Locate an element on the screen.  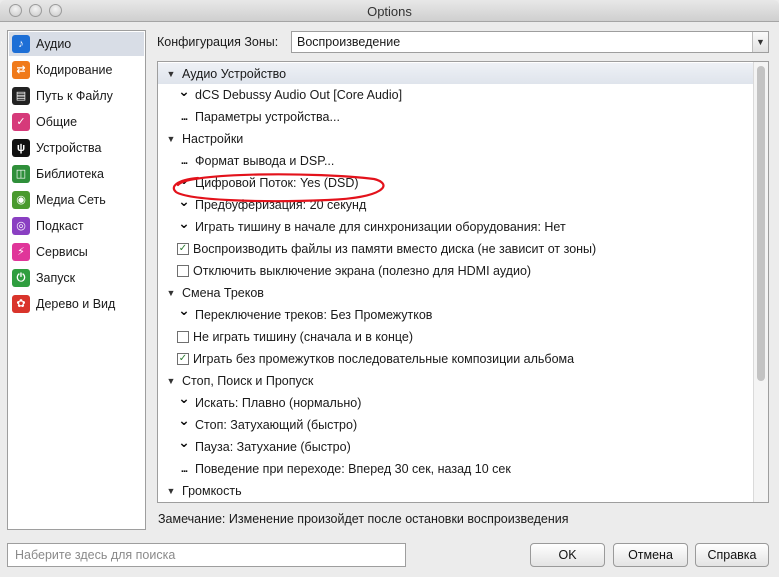
sidebar-item: ✿ Дерево и Вид is located at coordinates (76, 304).